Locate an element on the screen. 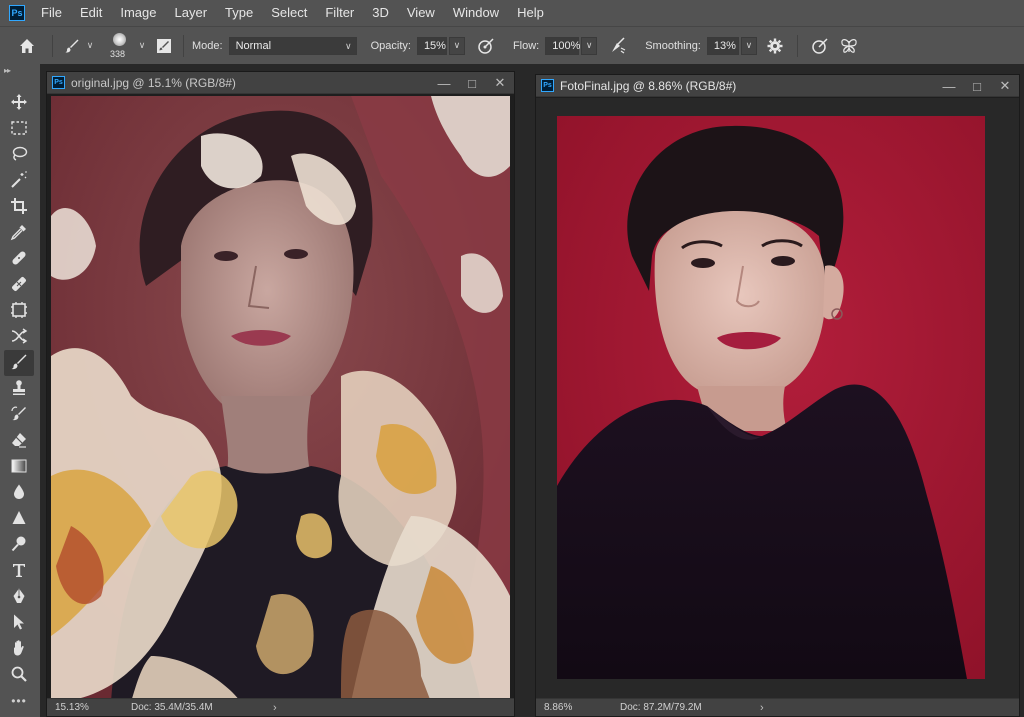 This screenshot has height=717, width=1024. brush-icon is located at coordinates (19, 363).